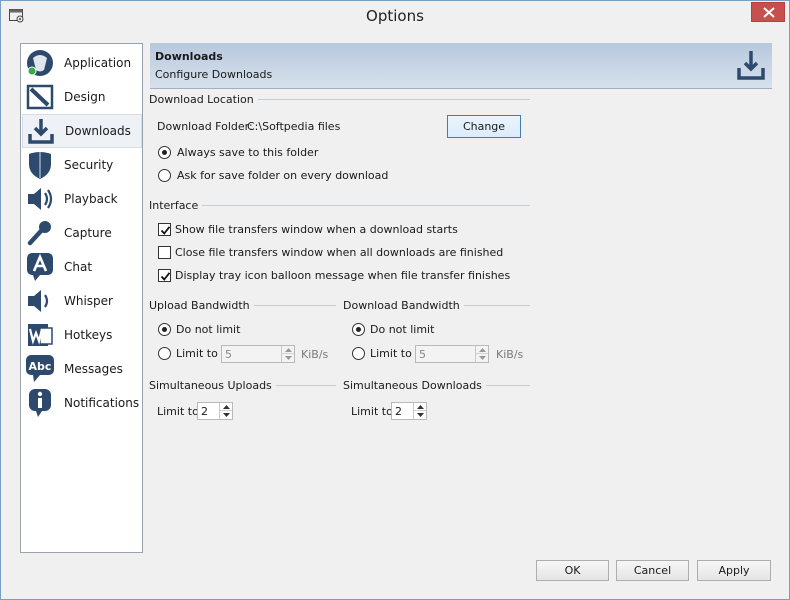 Image resolution: width=790 pixels, height=600 pixels. I want to click on ok-button: OK, so click(572, 570).